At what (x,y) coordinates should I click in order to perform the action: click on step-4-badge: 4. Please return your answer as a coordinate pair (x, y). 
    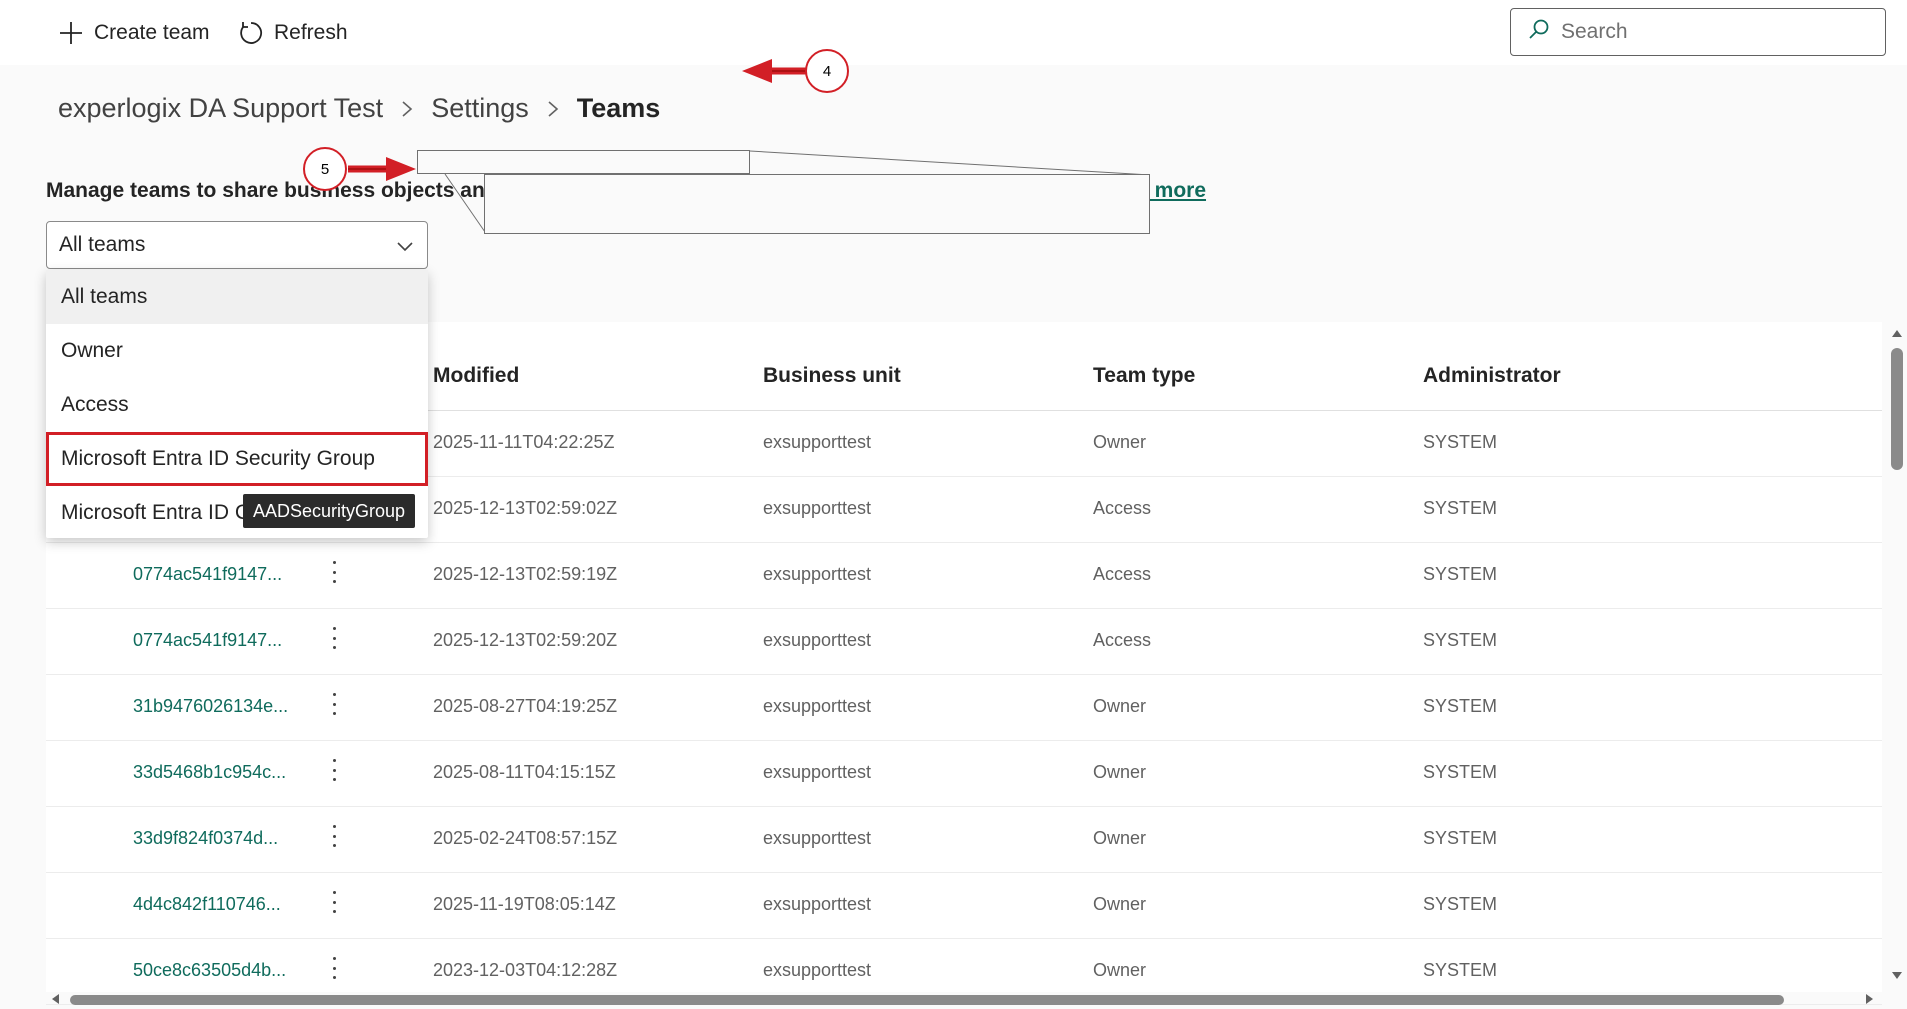
    Looking at the image, I should click on (827, 71).